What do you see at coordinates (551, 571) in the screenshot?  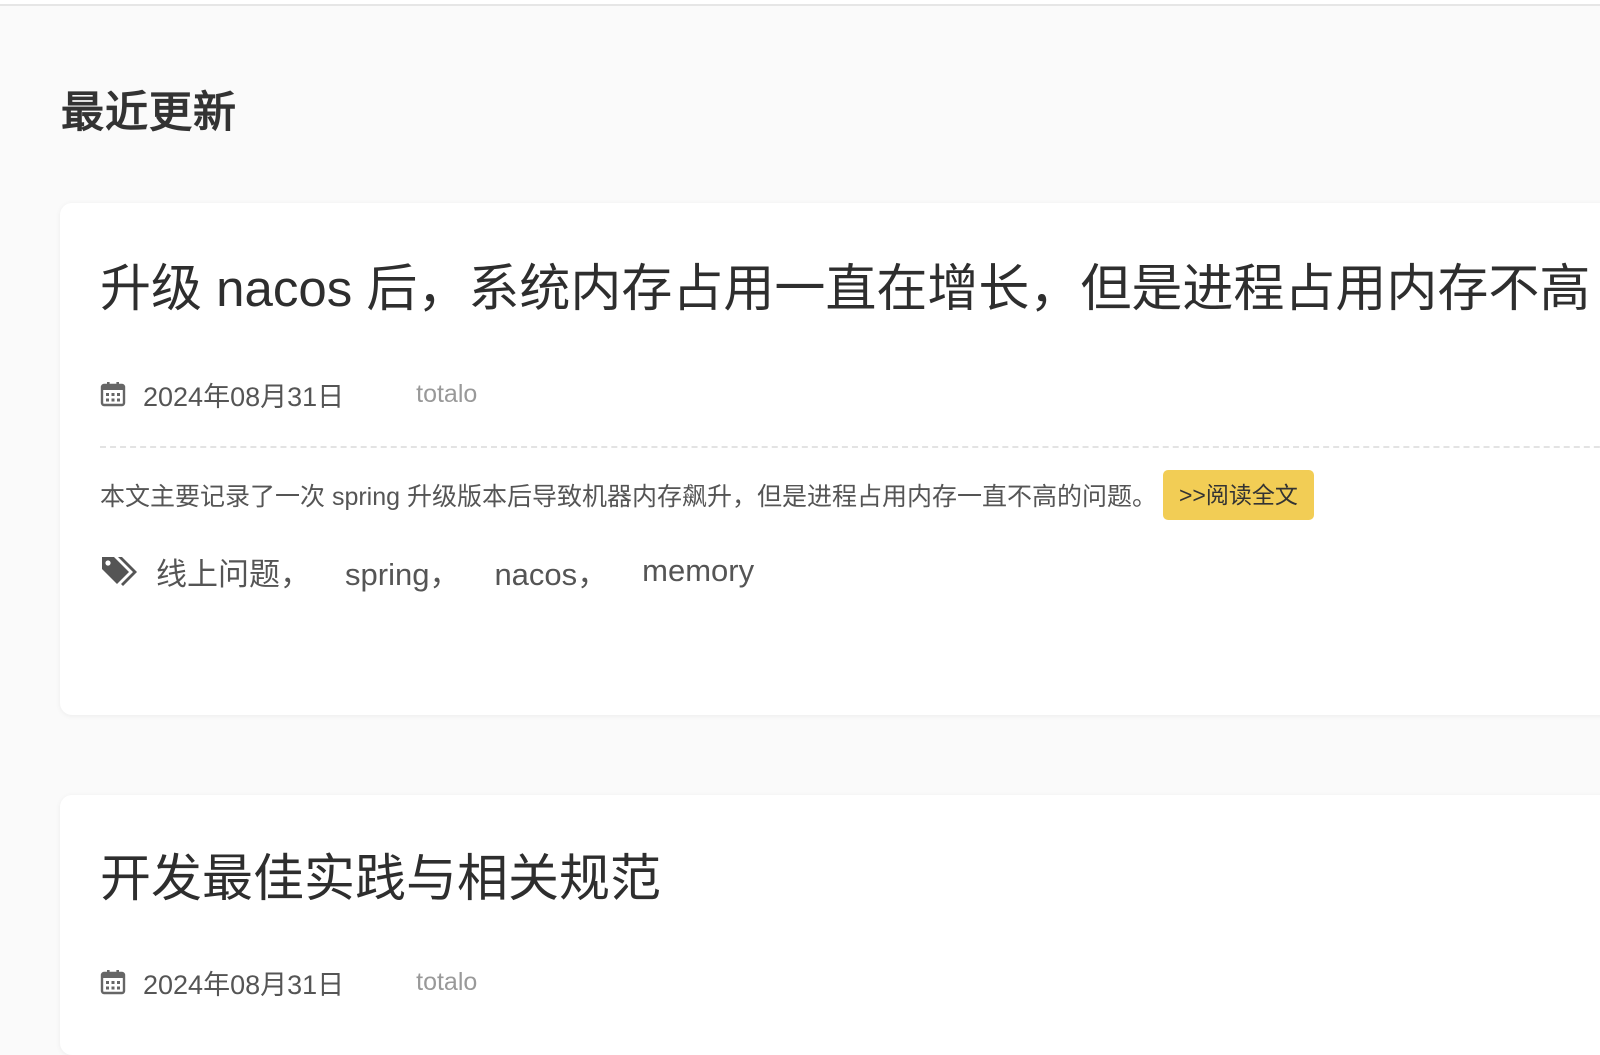 I see `tag-link: nacos，` at bounding box center [551, 571].